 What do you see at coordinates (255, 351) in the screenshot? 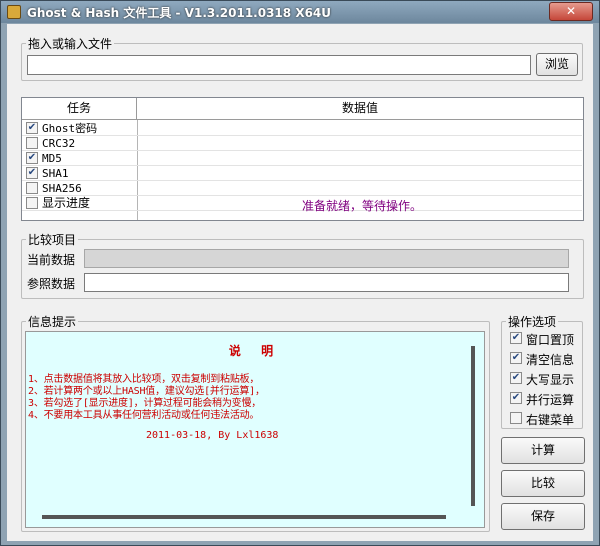
I see `info-title: 说 明` at bounding box center [255, 351].